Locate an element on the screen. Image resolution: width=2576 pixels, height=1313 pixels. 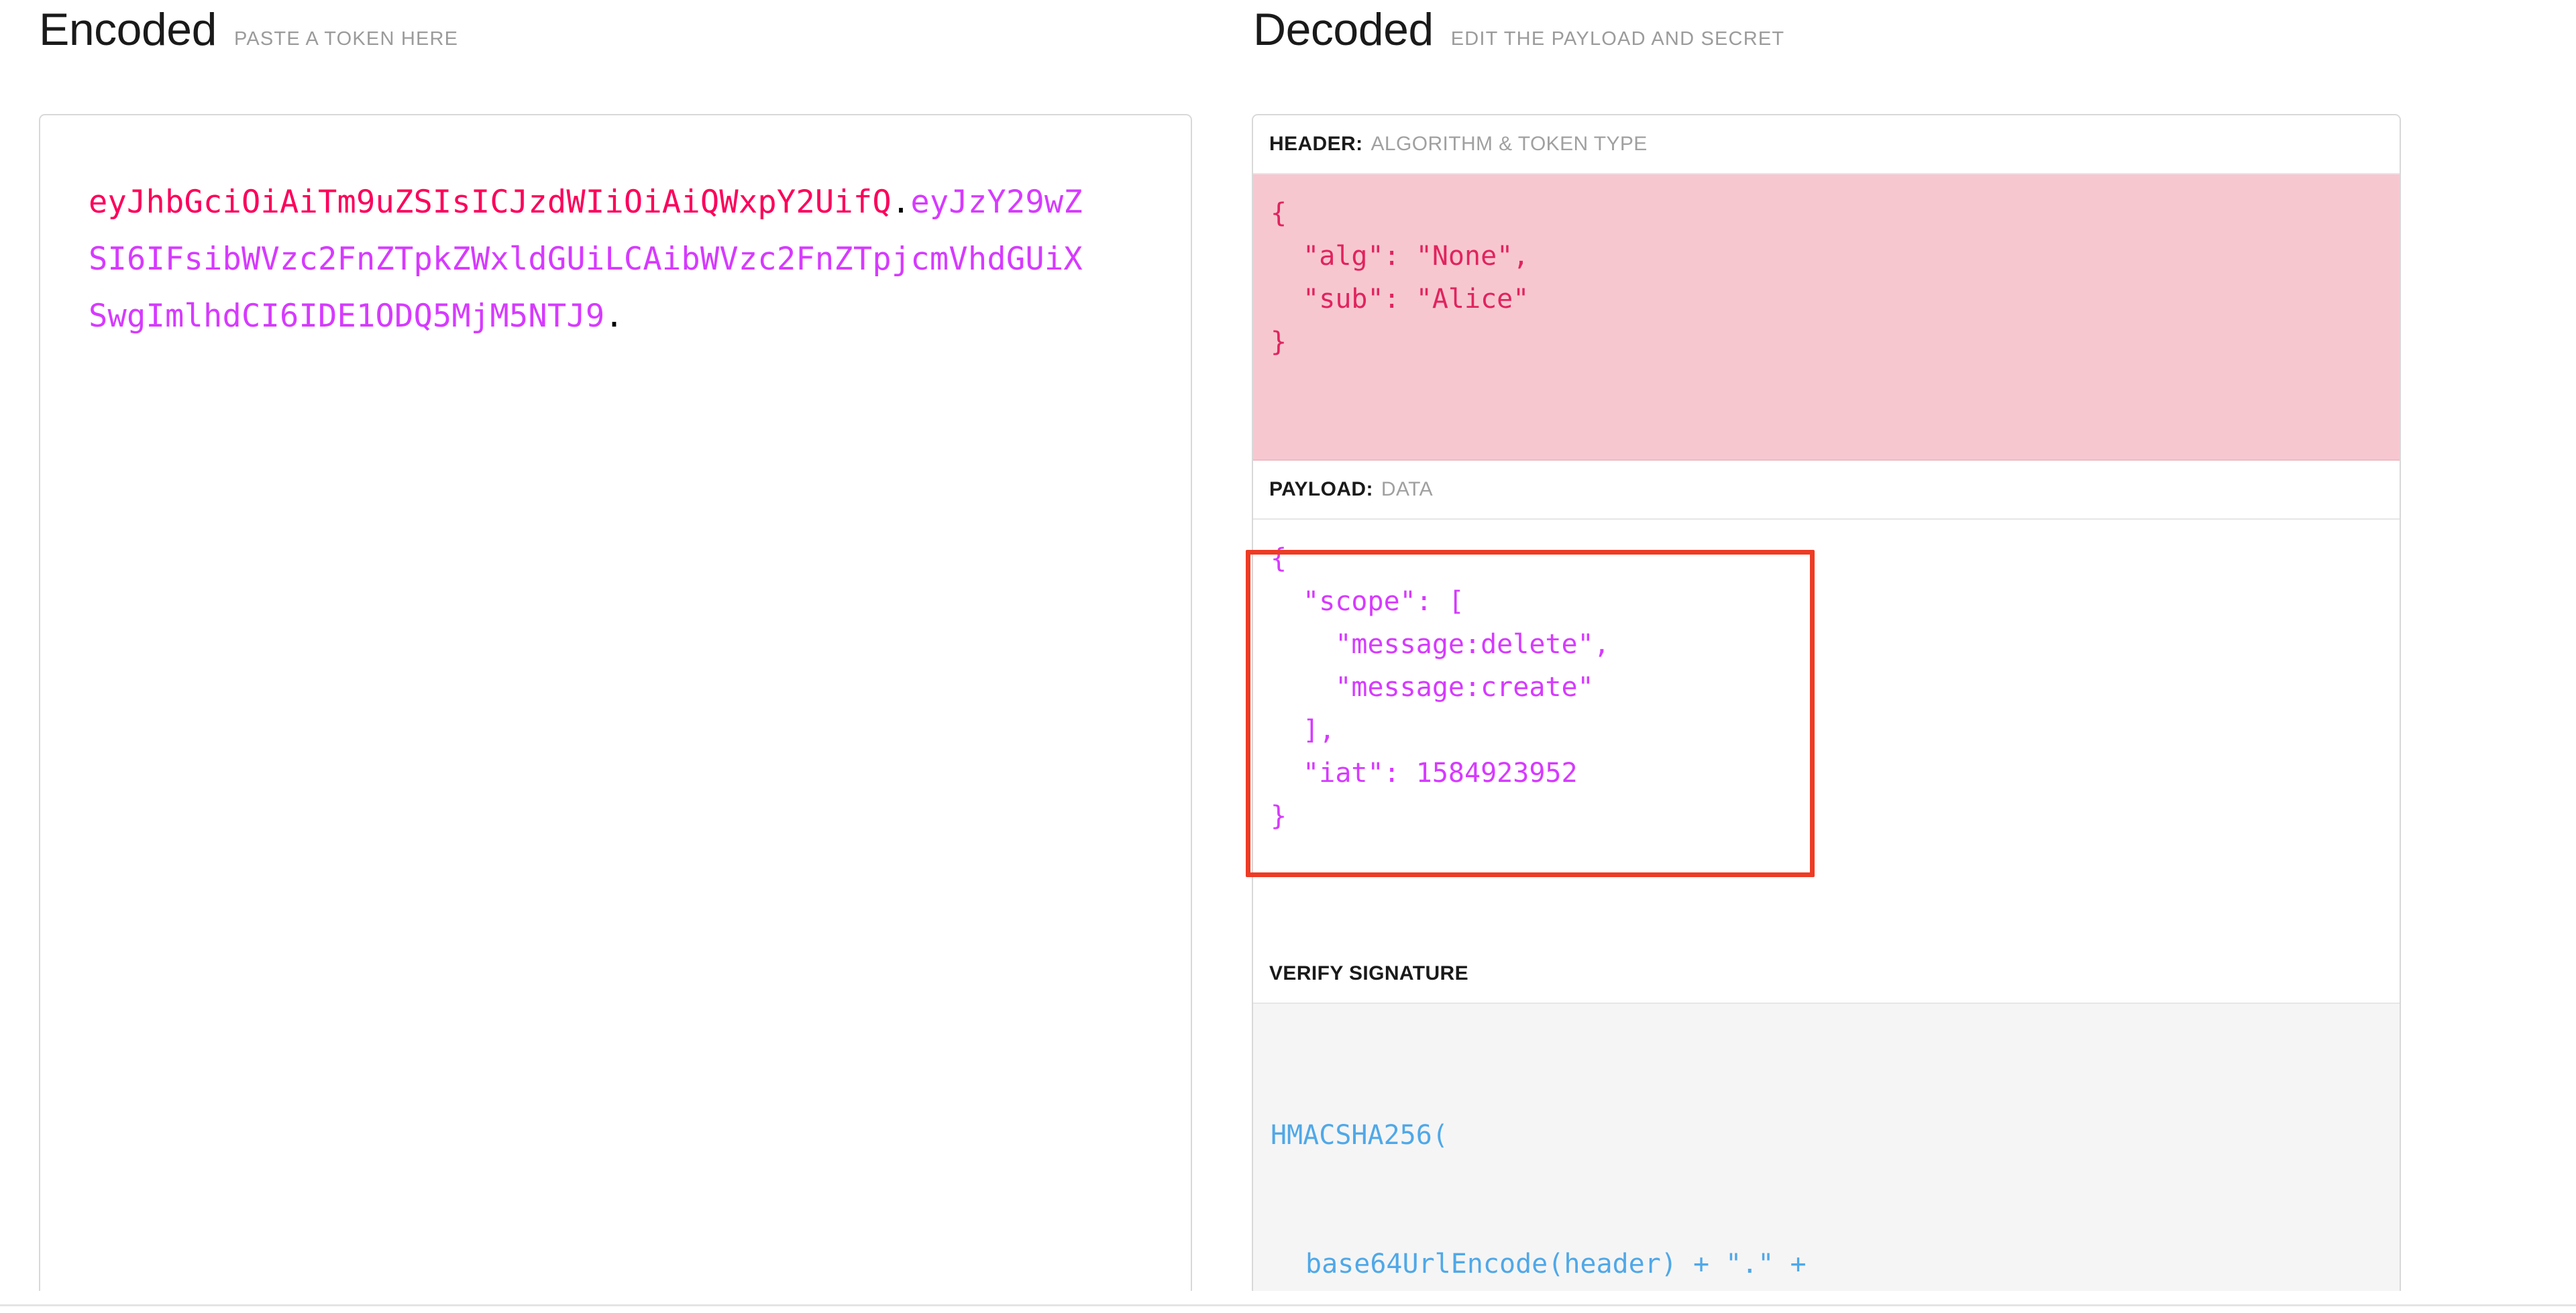
encoded-column-heading: Encoded PASTE A TOKEN HERE is located at coordinates (248, 29).